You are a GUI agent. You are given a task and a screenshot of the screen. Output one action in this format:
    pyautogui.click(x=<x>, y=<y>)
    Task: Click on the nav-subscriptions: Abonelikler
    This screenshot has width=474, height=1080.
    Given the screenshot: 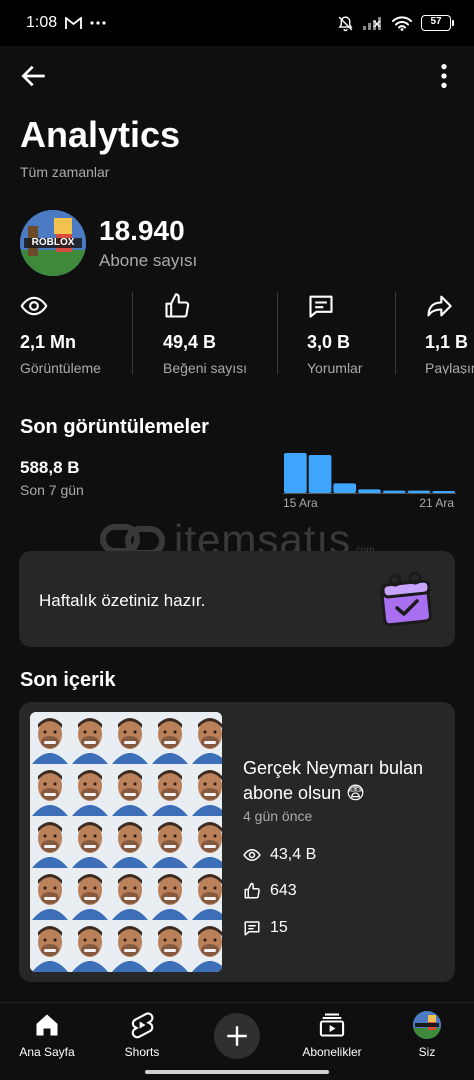 What is the action you would take?
    pyautogui.click(x=332, y=1035)
    